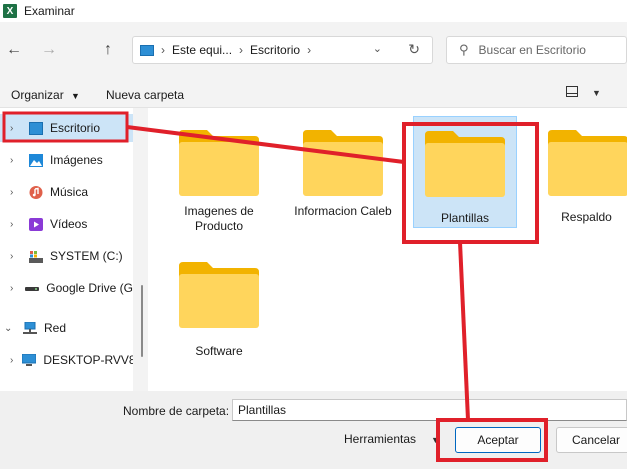 The width and height of the screenshot is (627, 469). Describe the element at coordinates (414, 49) in the screenshot. I see `refresh-icon: ↻` at that location.